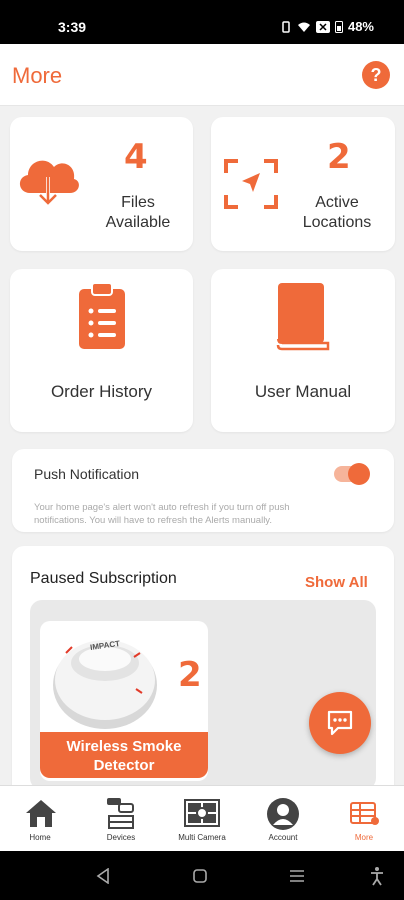 The image size is (404, 900). What do you see at coordinates (322, 26) in the screenshot?
I see `signal-icon` at bounding box center [322, 26].